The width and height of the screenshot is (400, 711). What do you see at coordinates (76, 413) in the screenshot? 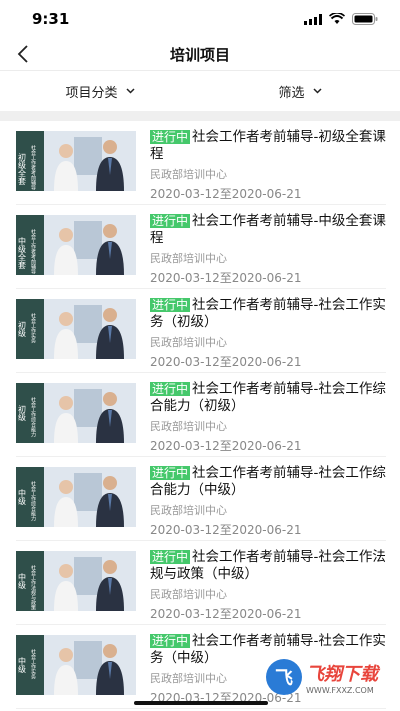
I see `course-thumbnail: 社会工作综合能力 初级` at bounding box center [76, 413].